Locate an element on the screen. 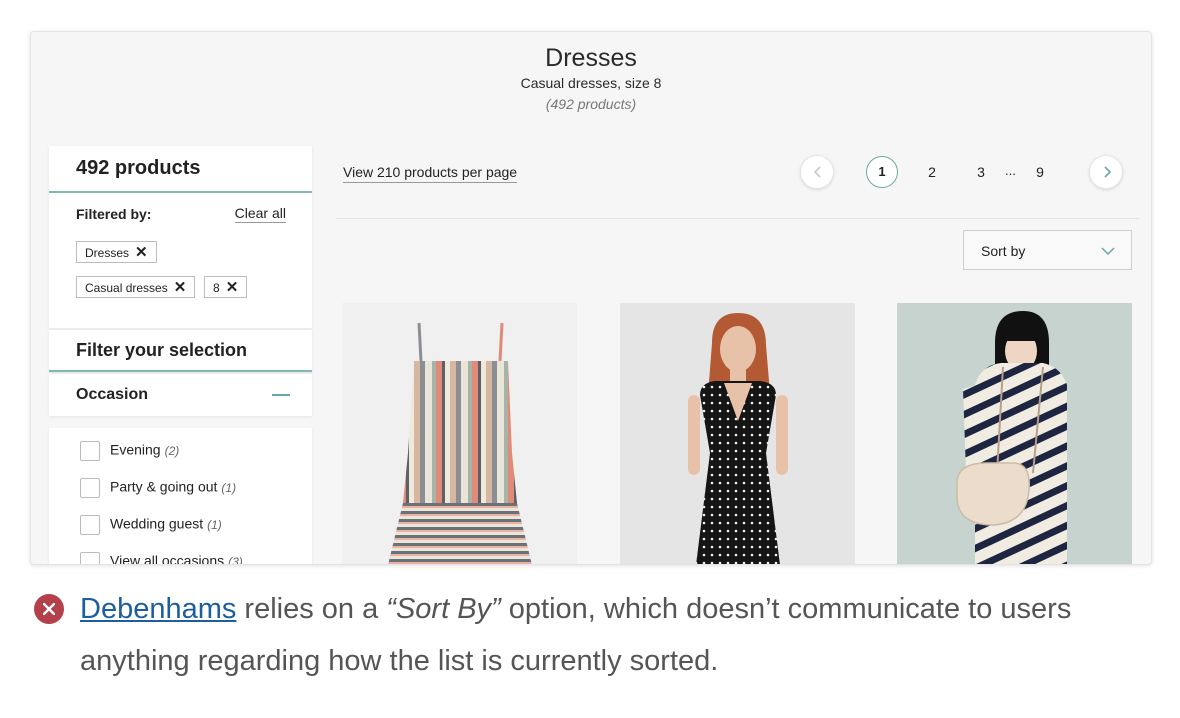  option-wedding-guest: Wedding guest (1) is located at coordinates (151, 525).